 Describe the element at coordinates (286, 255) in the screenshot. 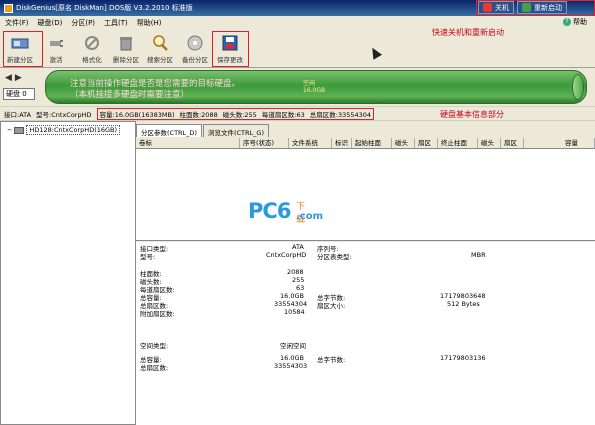

I see `detail-model-value: CntxCorpHD` at that location.